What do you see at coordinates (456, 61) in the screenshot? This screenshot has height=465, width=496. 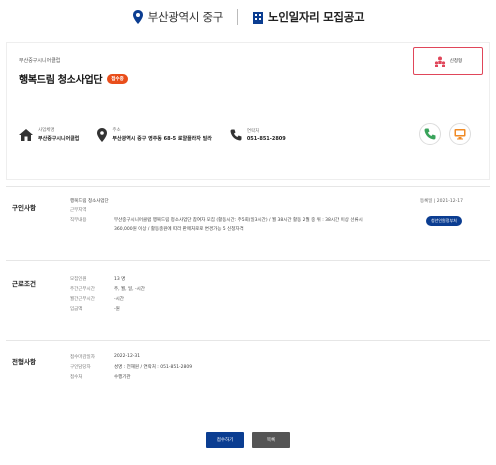 I see `apply-type-label: 신청형` at bounding box center [456, 61].